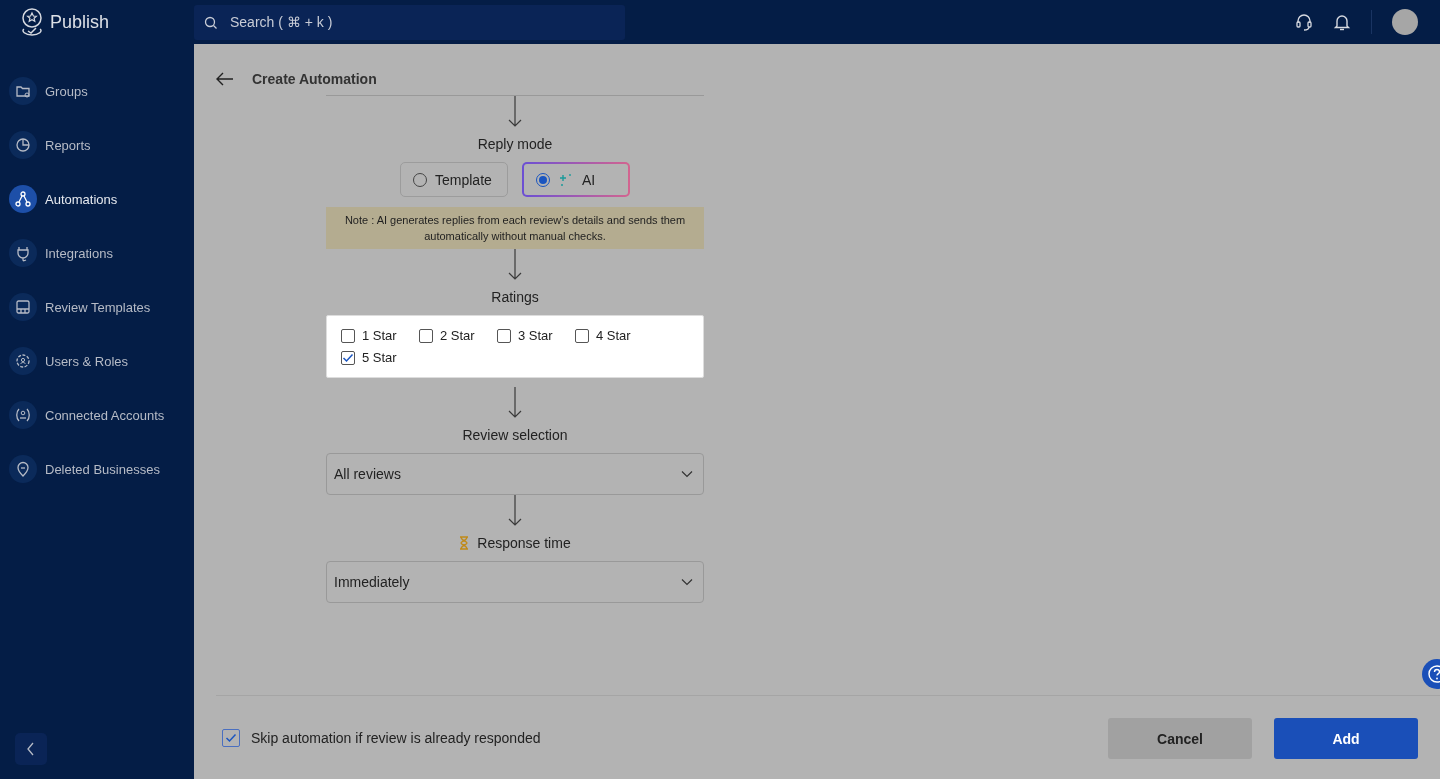 Image resolution: width=1440 pixels, height=779 pixels. I want to click on layout-icon, so click(23, 307).